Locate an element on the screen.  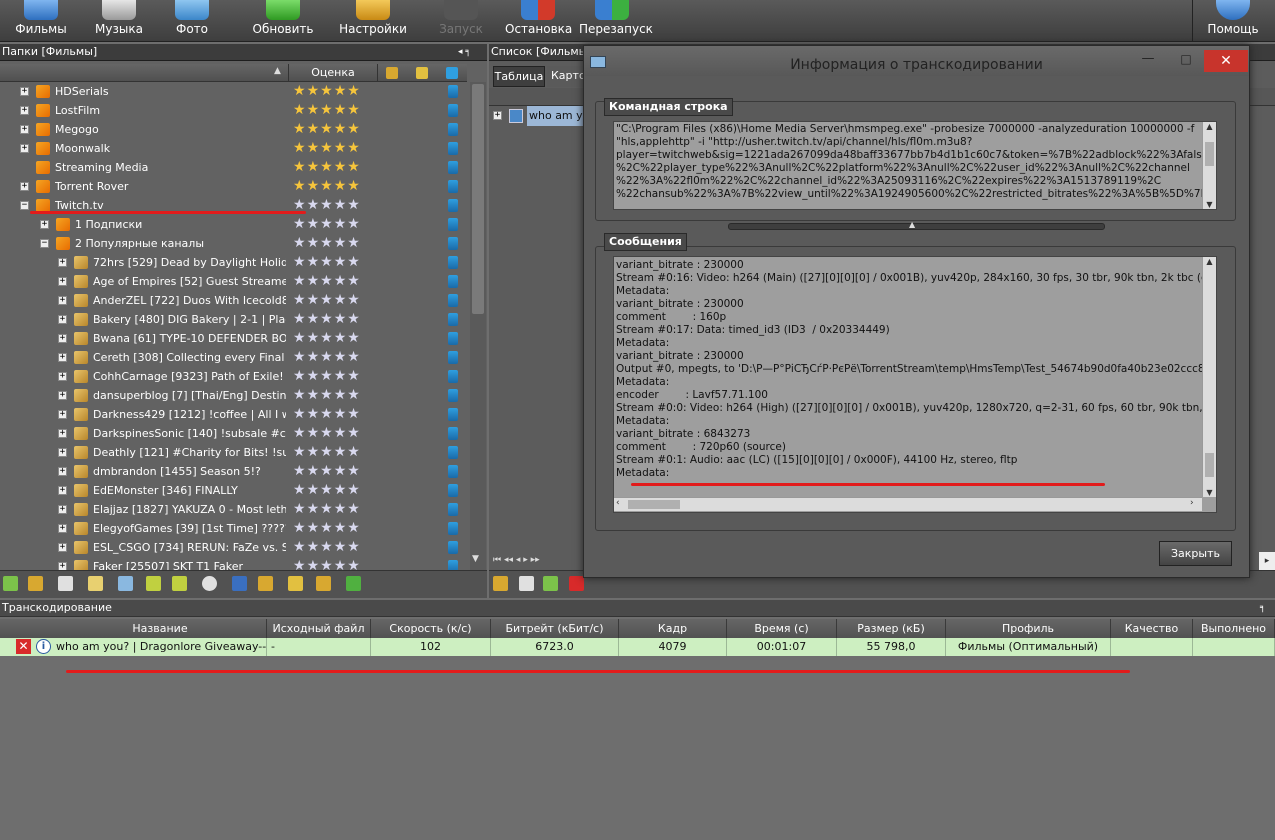
col-time: Время (с) is located at coordinates (782, 628).